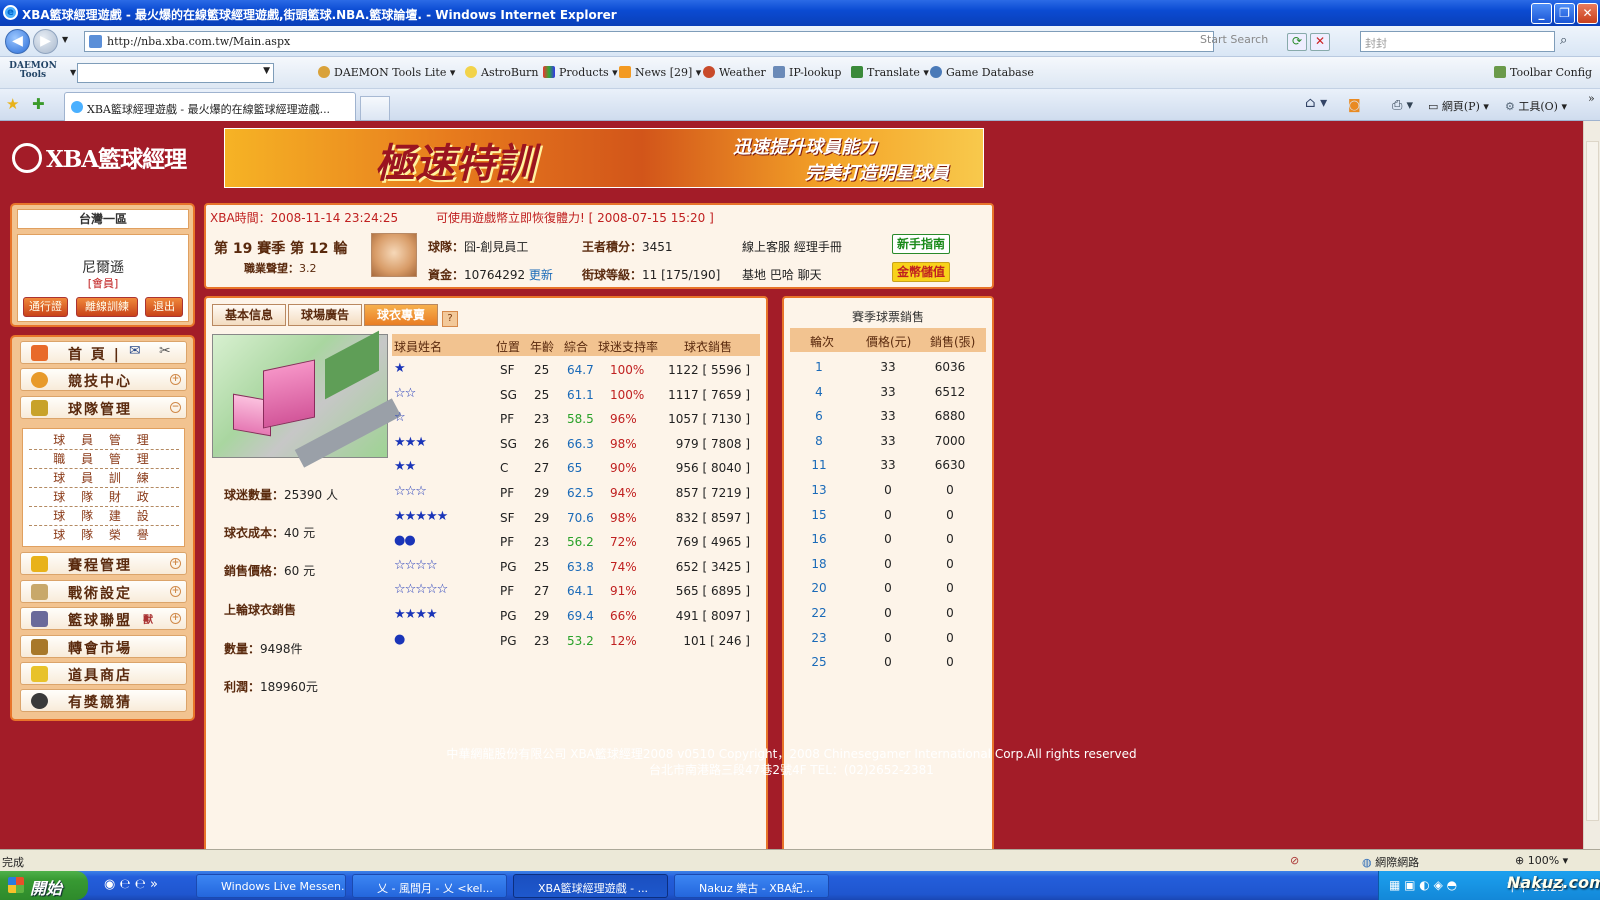  What do you see at coordinates (576, 591) in the screenshot?
I see `player-row: ☆☆☆☆☆ PF 27 64.1 91% 565 [ 6895 ]` at bounding box center [576, 591].